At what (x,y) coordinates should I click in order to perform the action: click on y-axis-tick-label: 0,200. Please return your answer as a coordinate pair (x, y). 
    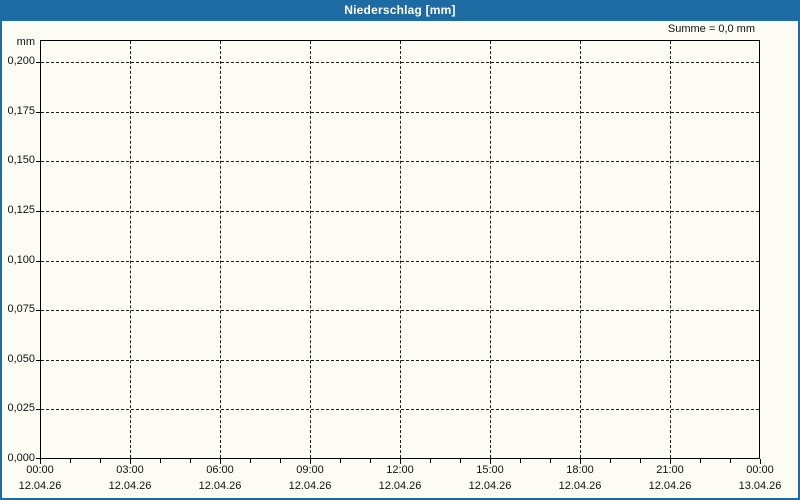
    Looking at the image, I should click on (21, 61).